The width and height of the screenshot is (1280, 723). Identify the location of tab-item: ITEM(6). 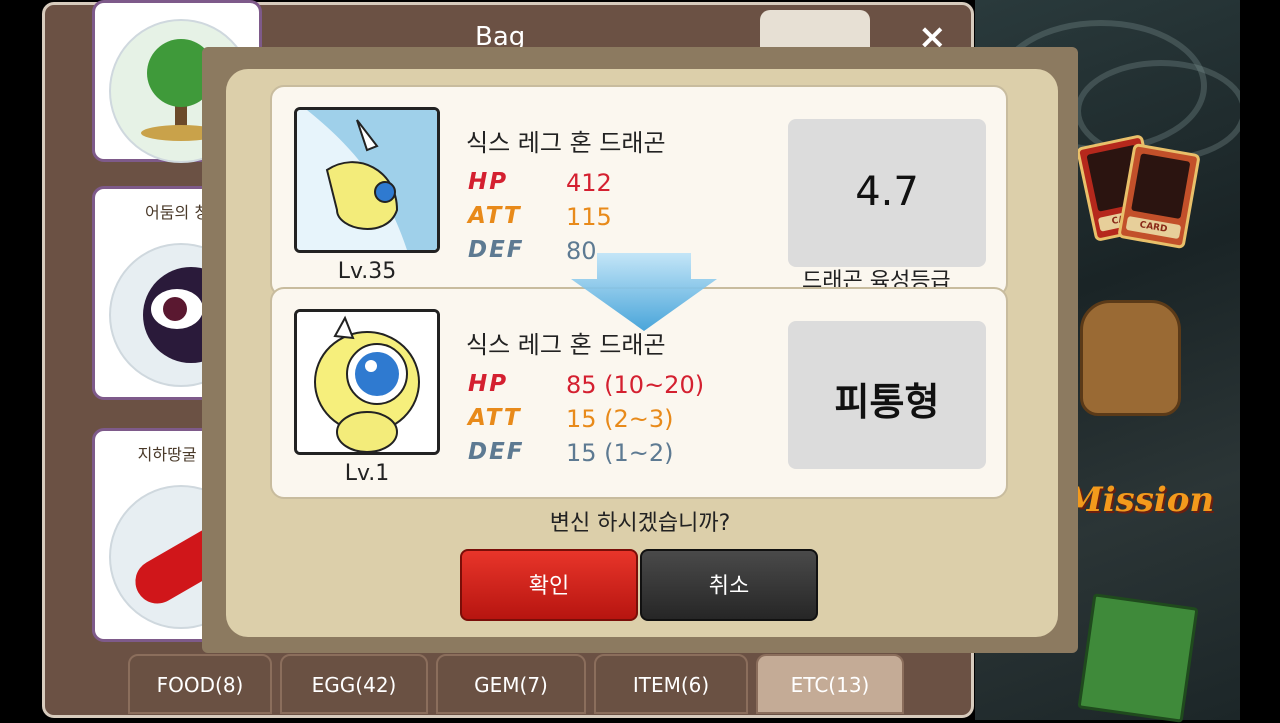
(671, 684).